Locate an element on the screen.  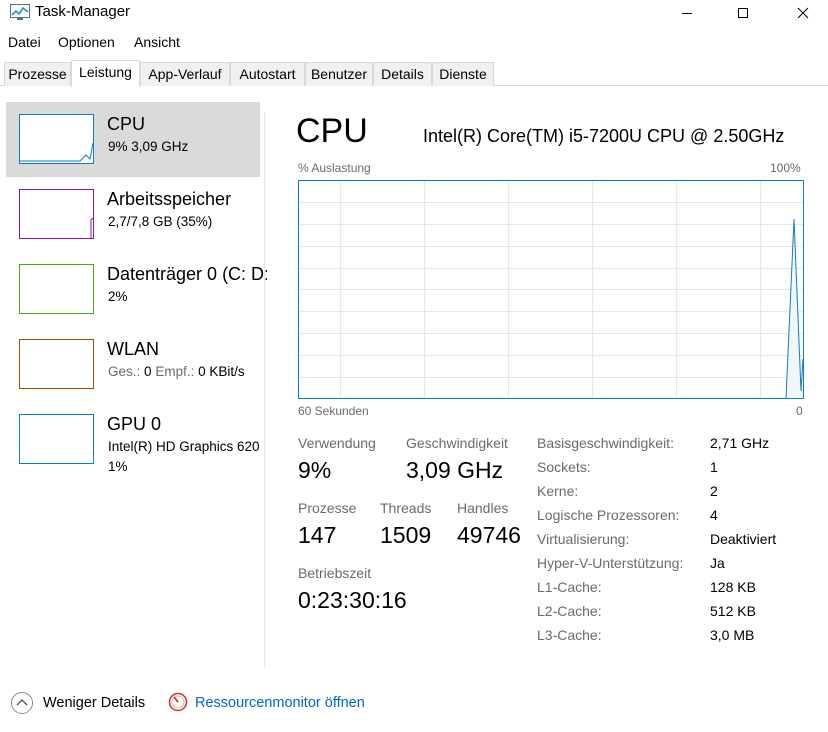
usage-label: Verwendung is located at coordinates (337, 443).